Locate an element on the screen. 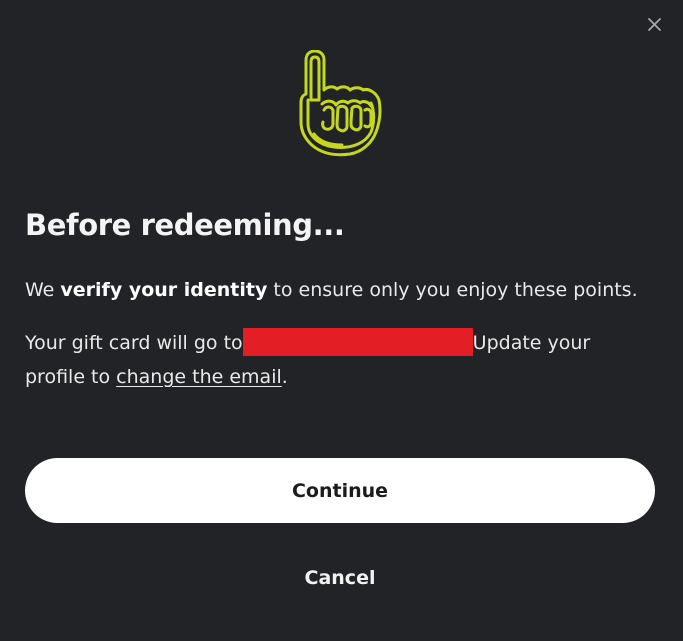 The width and height of the screenshot is (683, 641). gift-card-destination-text: Your gift card will go to Update your is located at coordinates (307, 343).